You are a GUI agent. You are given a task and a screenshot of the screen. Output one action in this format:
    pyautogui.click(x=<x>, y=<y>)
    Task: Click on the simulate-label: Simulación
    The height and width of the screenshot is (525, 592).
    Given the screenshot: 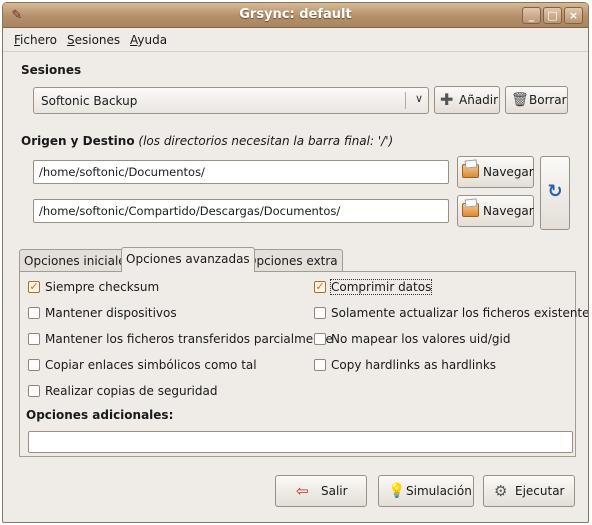 What is the action you would take?
    pyautogui.click(x=439, y=491)
    